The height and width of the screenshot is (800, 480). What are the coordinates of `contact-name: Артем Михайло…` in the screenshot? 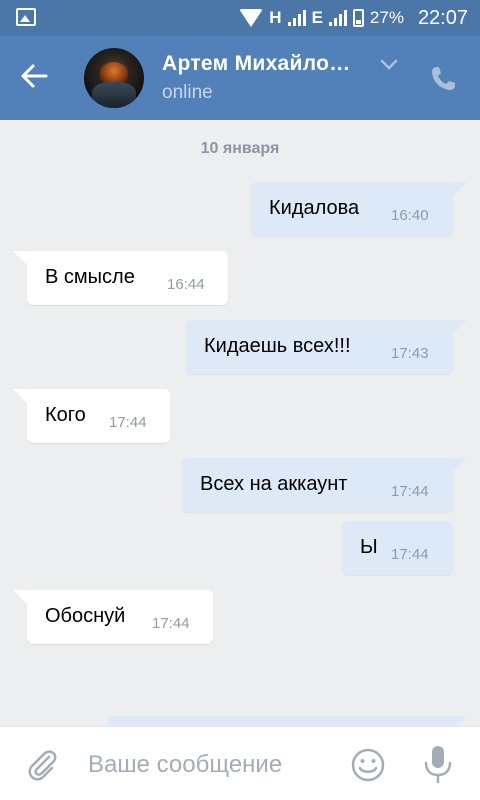 It's located at (256, 64).